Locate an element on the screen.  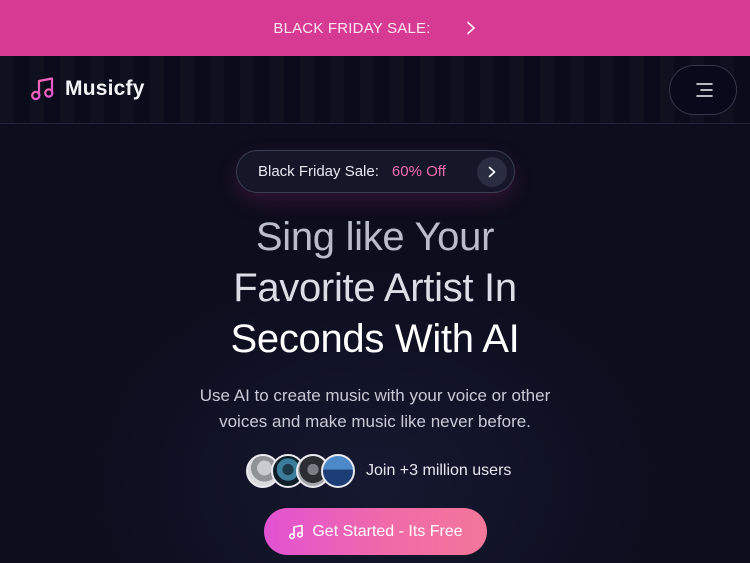
get-started-label: Get Started - Its Free is located at coordinates (387, 531).